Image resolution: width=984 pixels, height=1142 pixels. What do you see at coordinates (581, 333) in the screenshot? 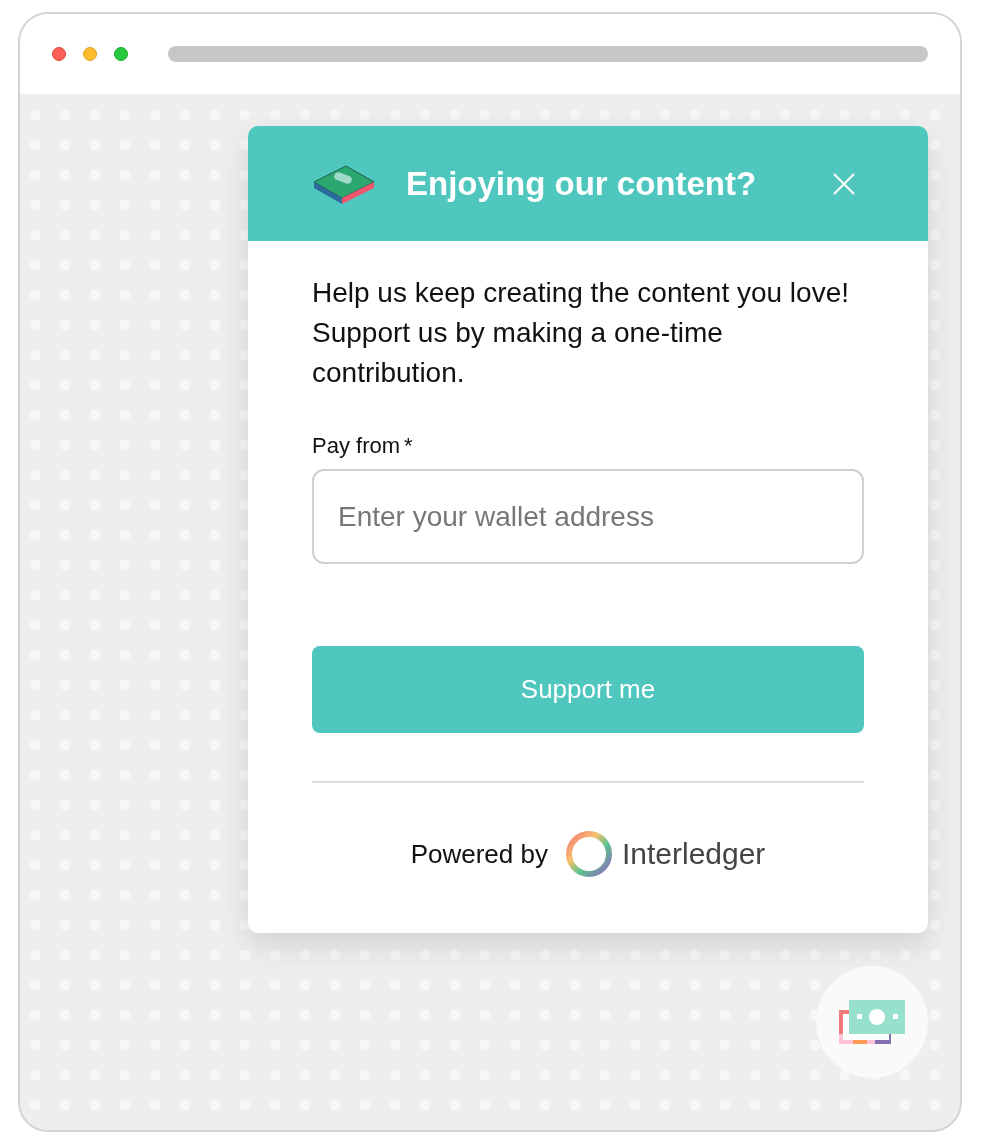
I see `support-message: Help us keep creating the content you love! Support us by making a one-time contribution.` at bounding box center [581, 333].